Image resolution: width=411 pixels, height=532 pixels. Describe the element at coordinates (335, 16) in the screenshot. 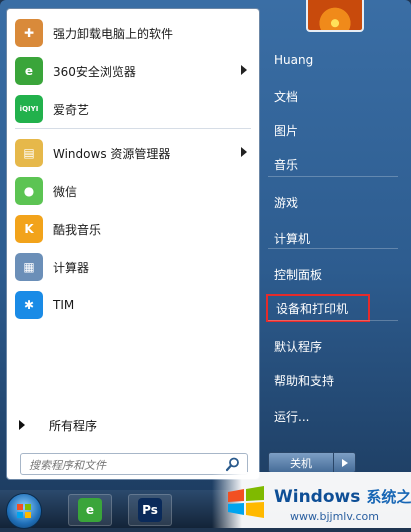

I see `user-avatar` at that location.